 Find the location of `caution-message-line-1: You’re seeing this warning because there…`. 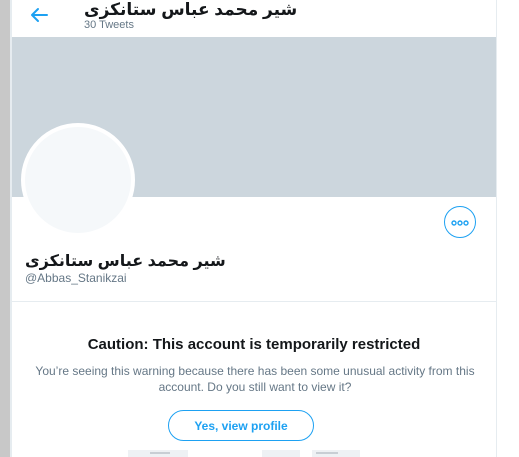

caution-message-line-1: You’re seeing this warning because there… is located at coordinates (255, 371).